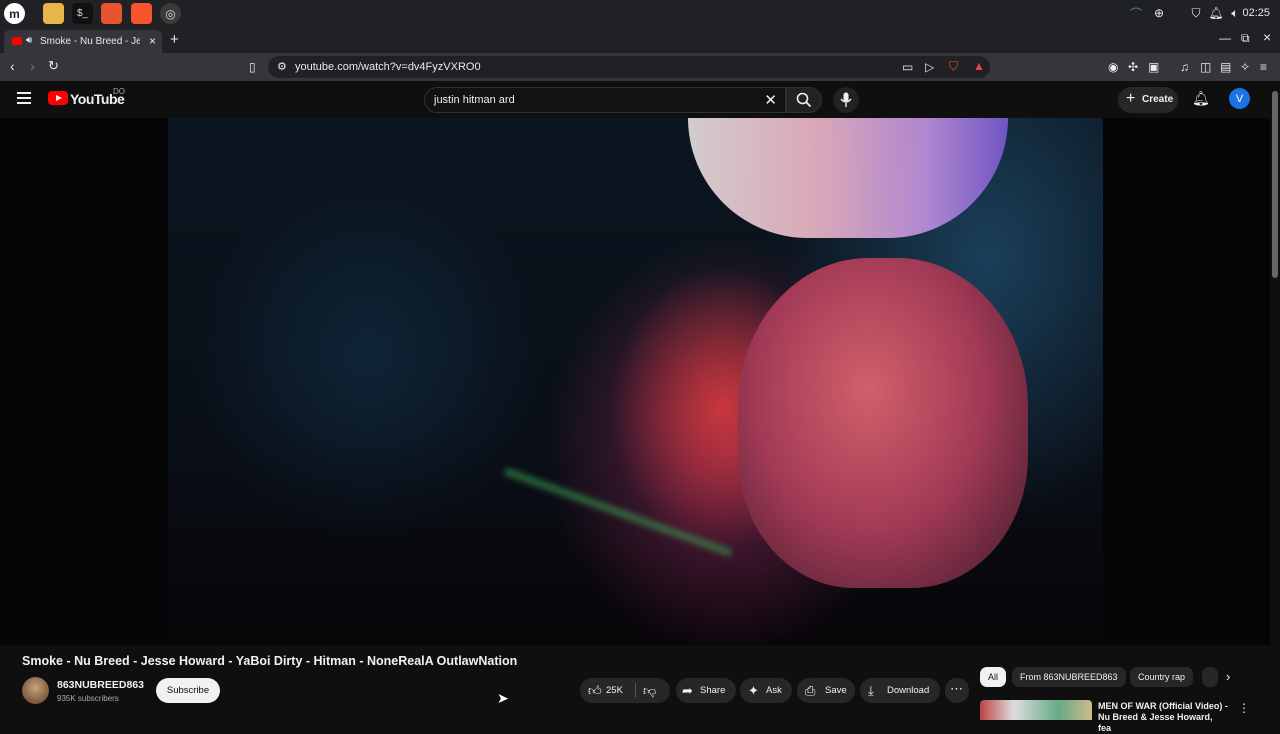  What do you see at coordinates (1131, 98) in the screenshot?
I see `plus-icon: +` at bounding box center [1131, 98].